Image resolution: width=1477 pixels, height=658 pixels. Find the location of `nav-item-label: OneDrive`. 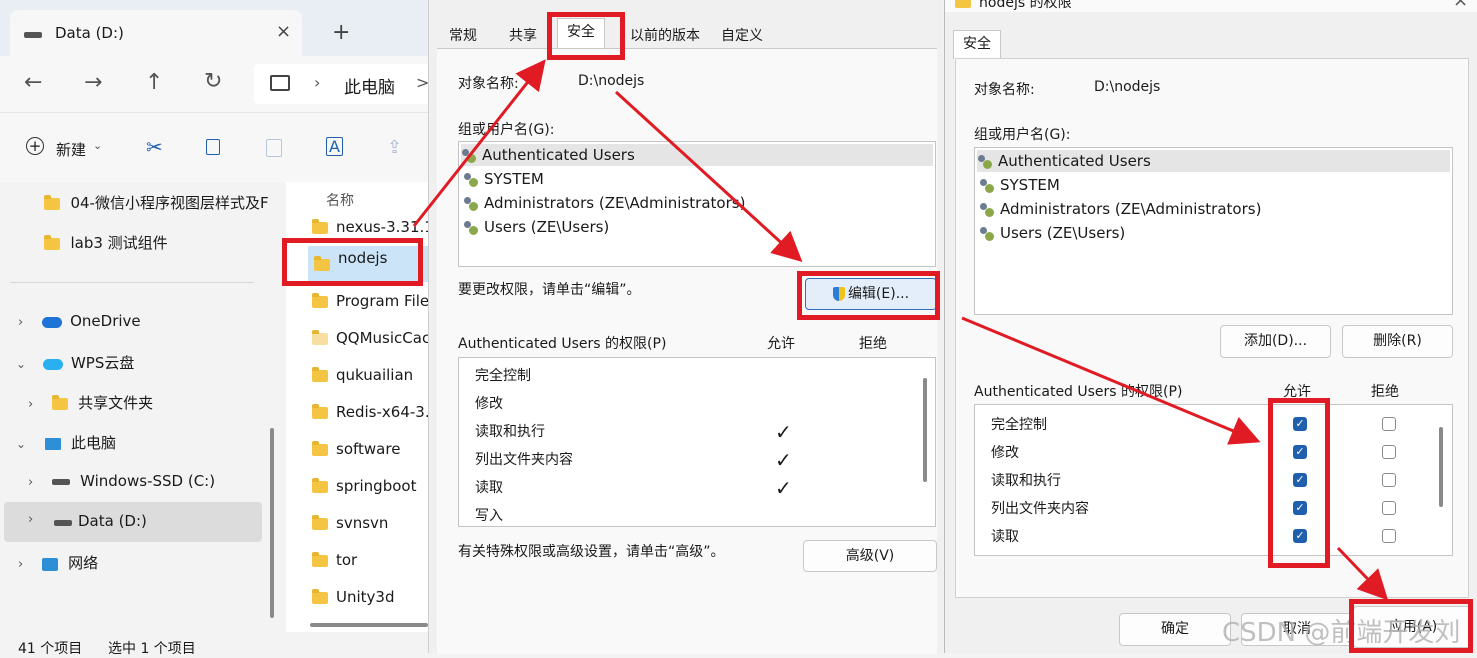

nav-item-label: OneDrive is located at coordinates (105, 321).